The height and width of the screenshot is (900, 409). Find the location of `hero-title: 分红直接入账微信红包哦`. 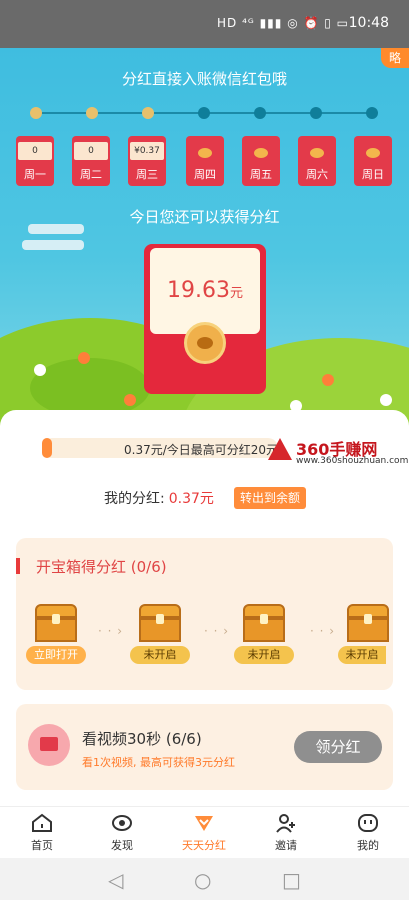

hero-title: 分红直接入账微信红包哦 is located at coordinates (204, 79).